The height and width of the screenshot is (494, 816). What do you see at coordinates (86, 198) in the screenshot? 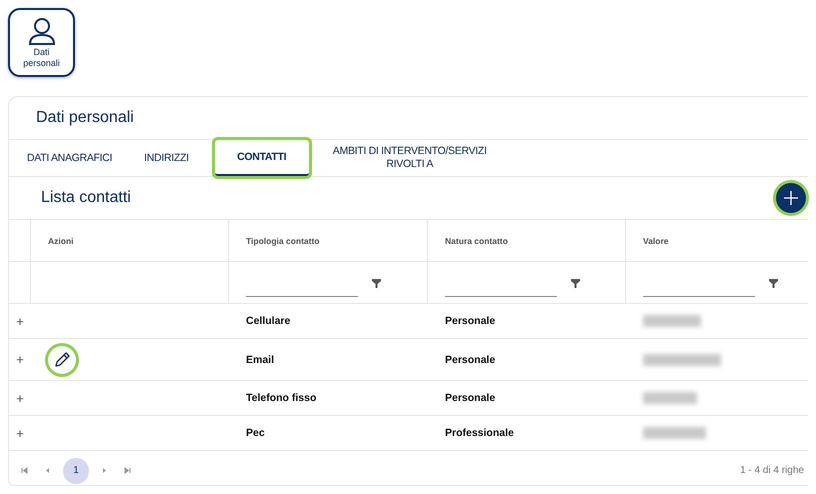
I see `list-title: Lista contatti` at bounding box center [86, 198].